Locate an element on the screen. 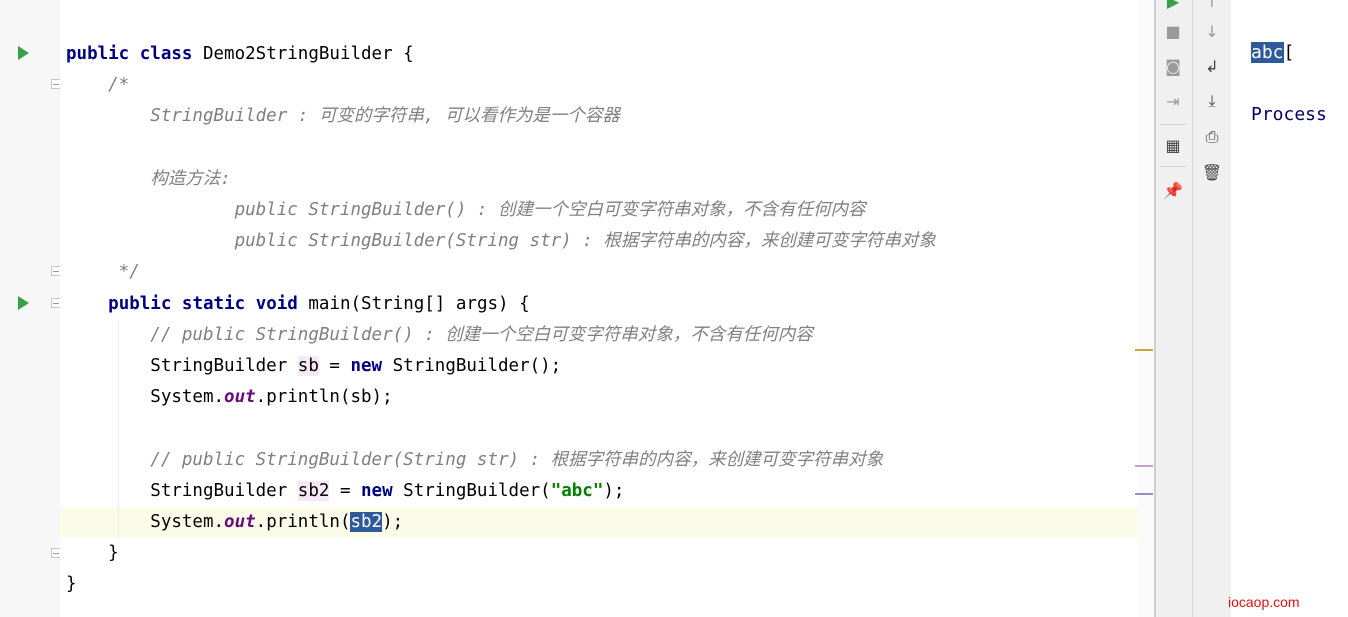 The width and height of the screenshot is (1348, 617). console-output-text: abc is located at coordinates (1267, 52).